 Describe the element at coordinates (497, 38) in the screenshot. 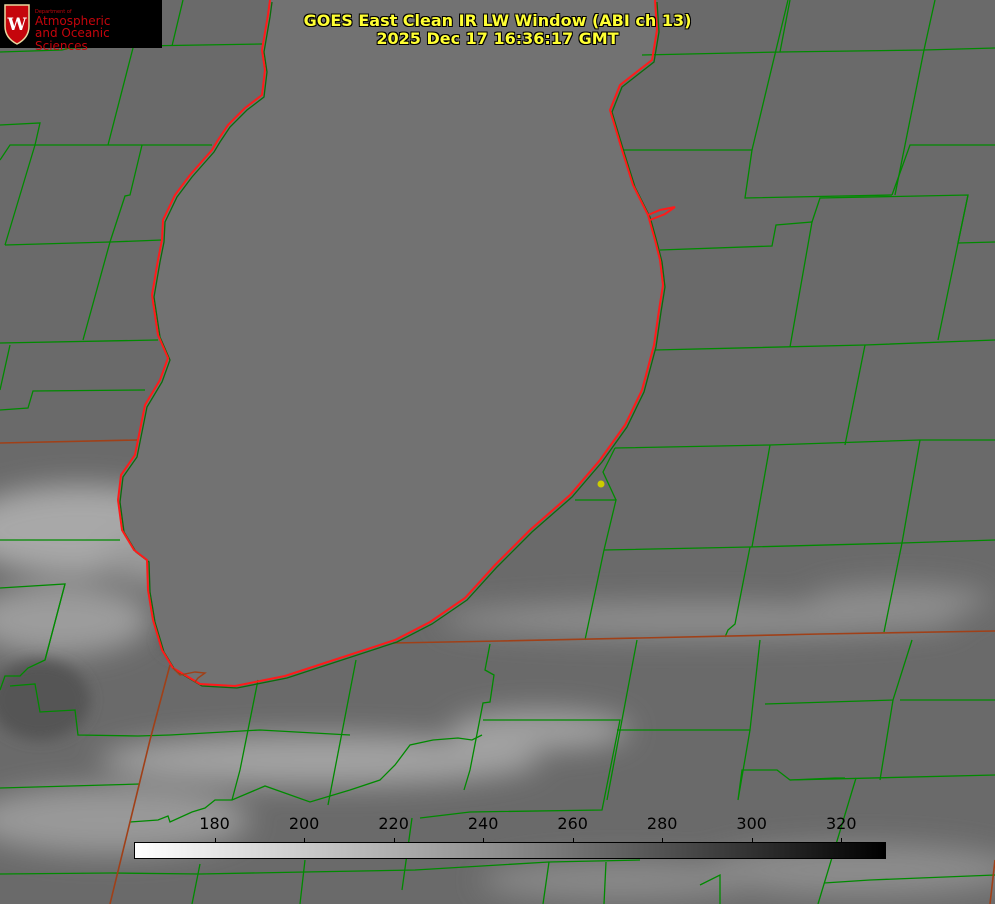

I see `image-timestamp: 2025 Dec 17 16:36:17 GMT` at that location.